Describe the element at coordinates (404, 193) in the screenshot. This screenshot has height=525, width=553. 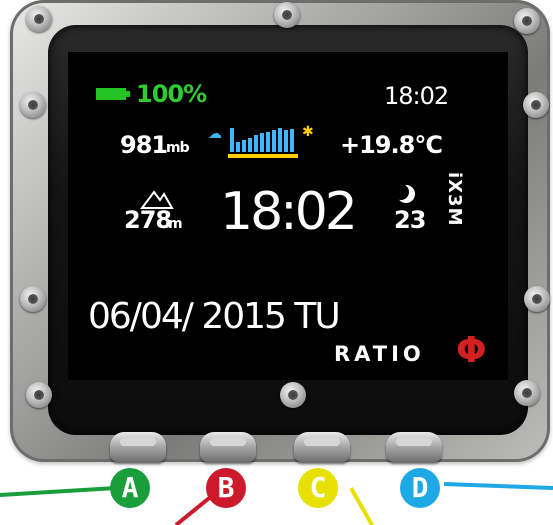
I see `moon-icon` at that location.